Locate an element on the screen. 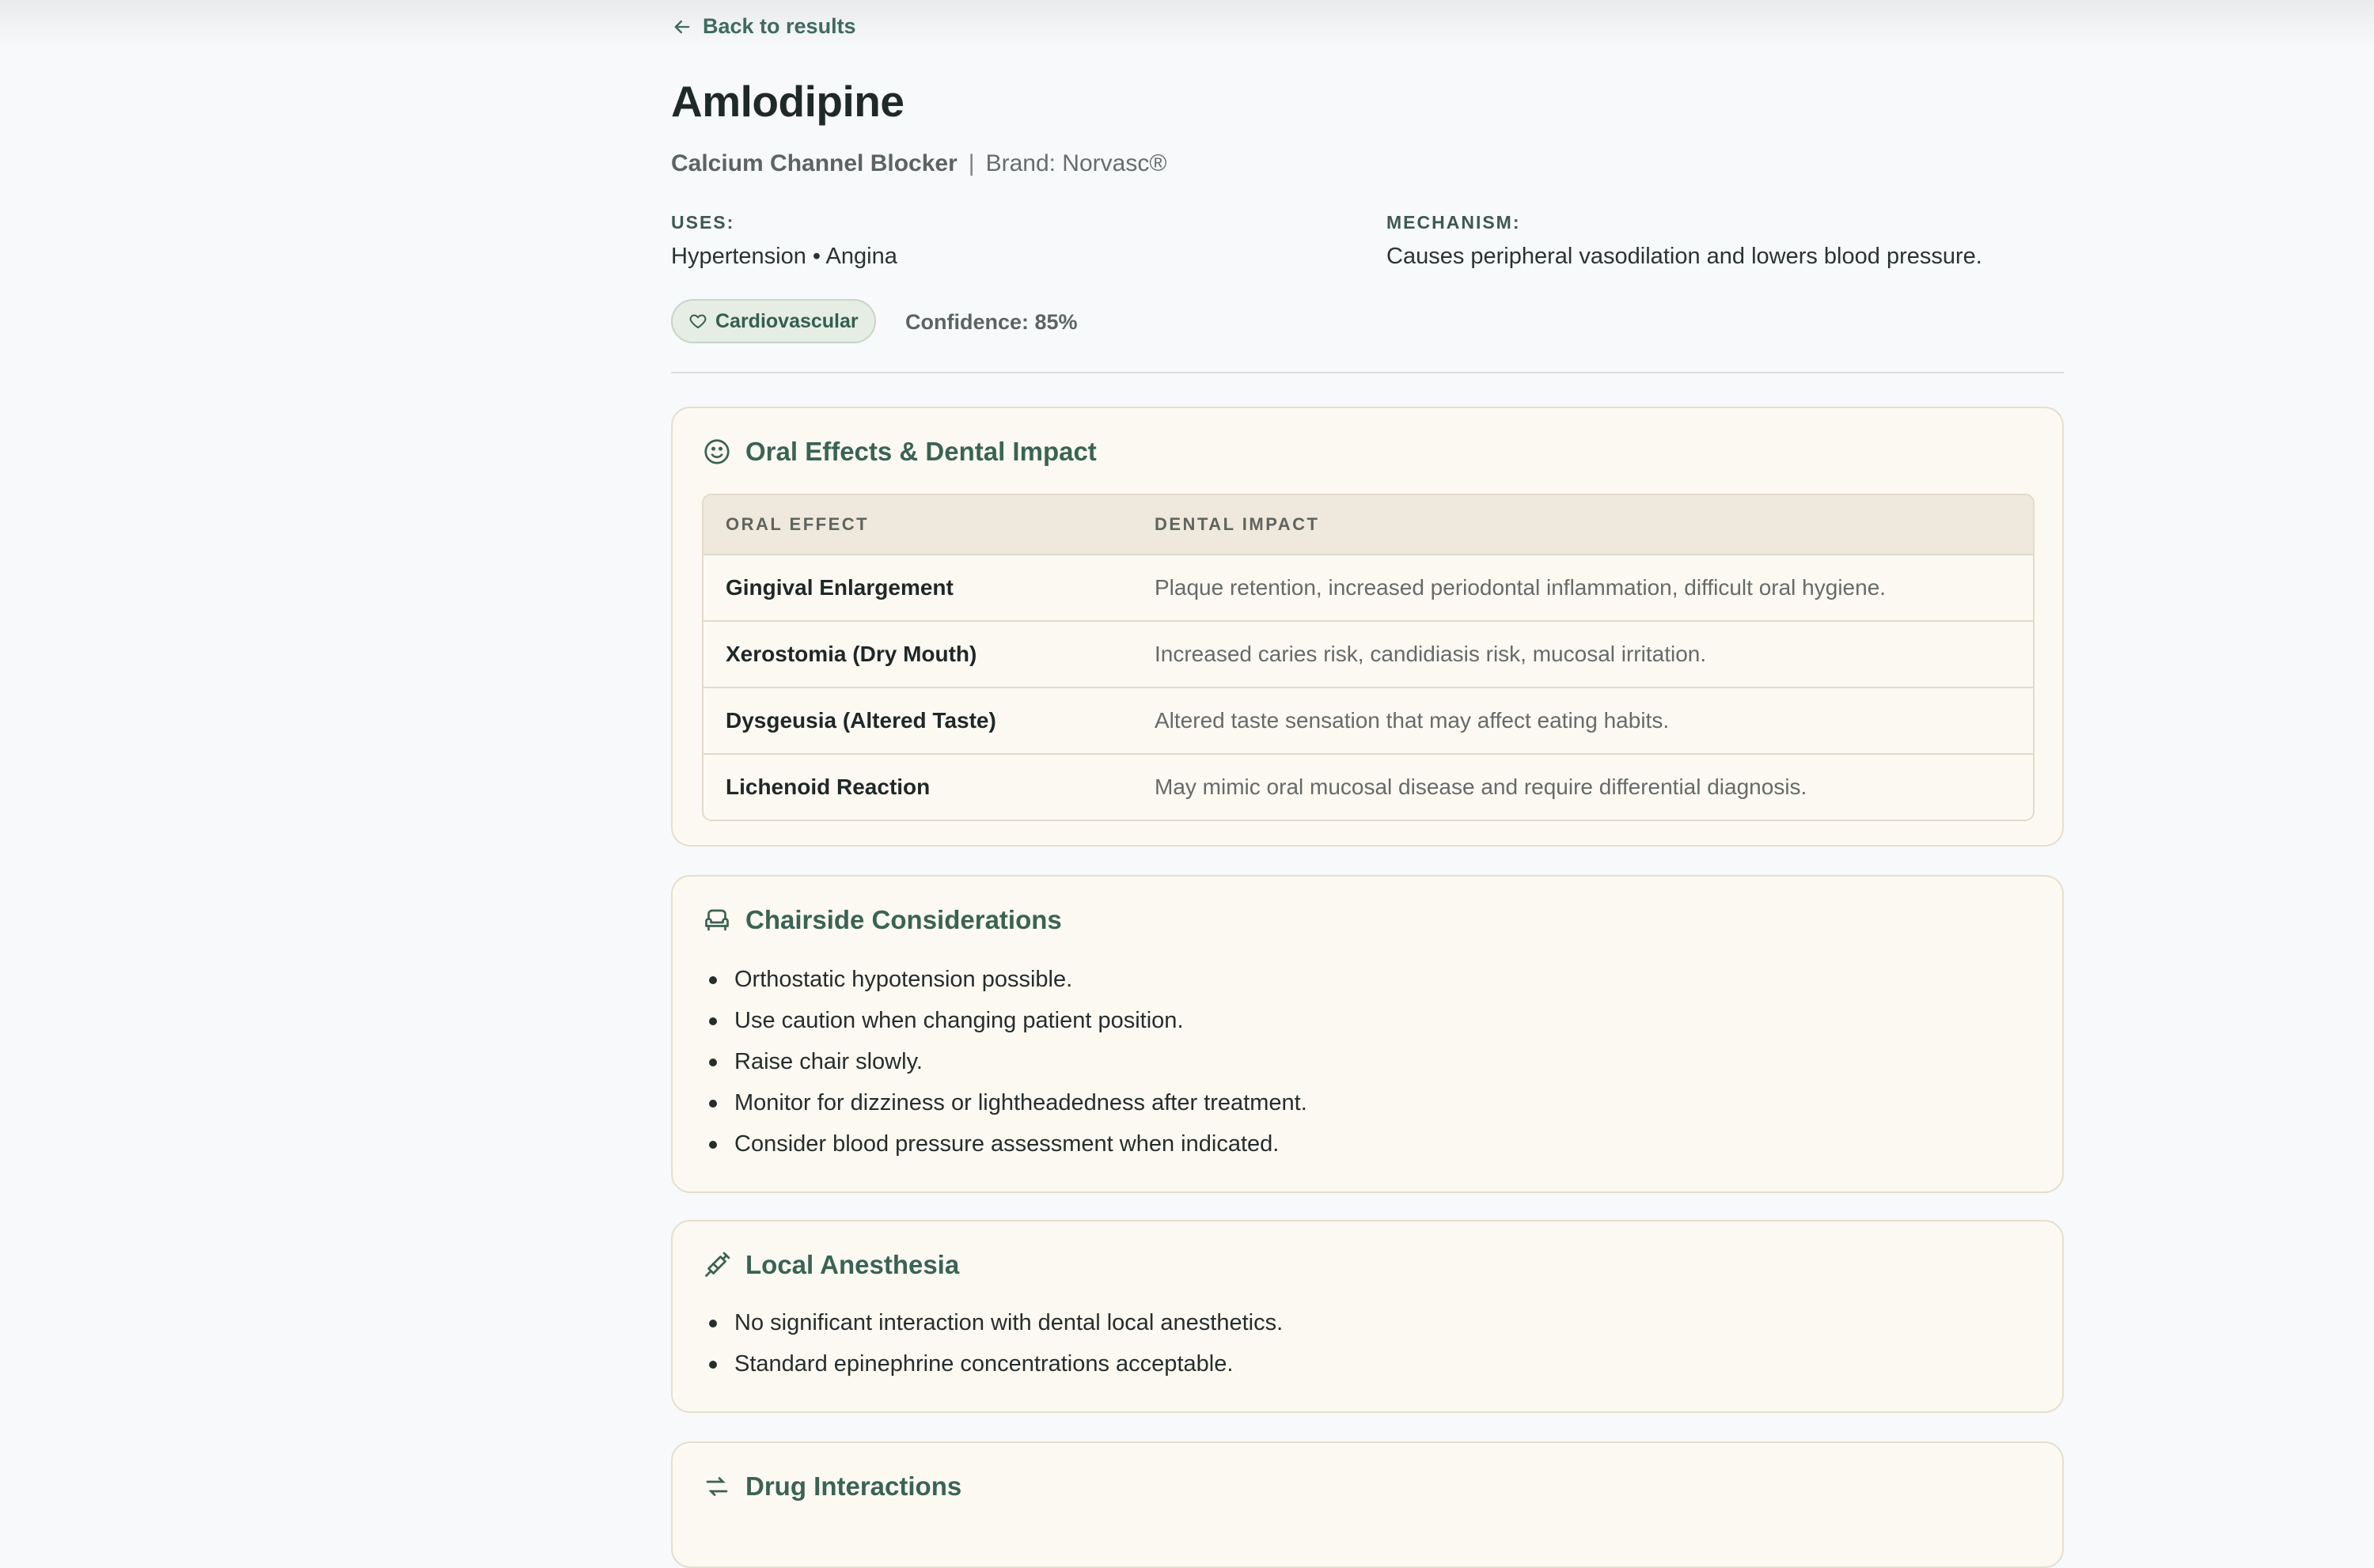 Image resolution: width=2374 pixels, height=1568 pixels. list-item: Raise chair slowly. is located at coordinates (1005, 1061).